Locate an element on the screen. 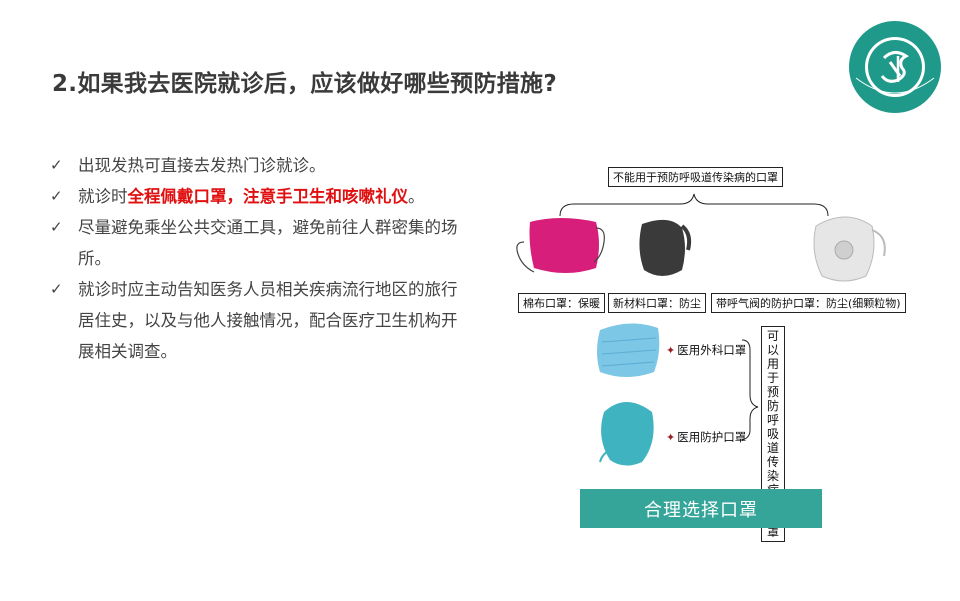  bullet-text: 就诊时 is located at coordinates (103, 196).